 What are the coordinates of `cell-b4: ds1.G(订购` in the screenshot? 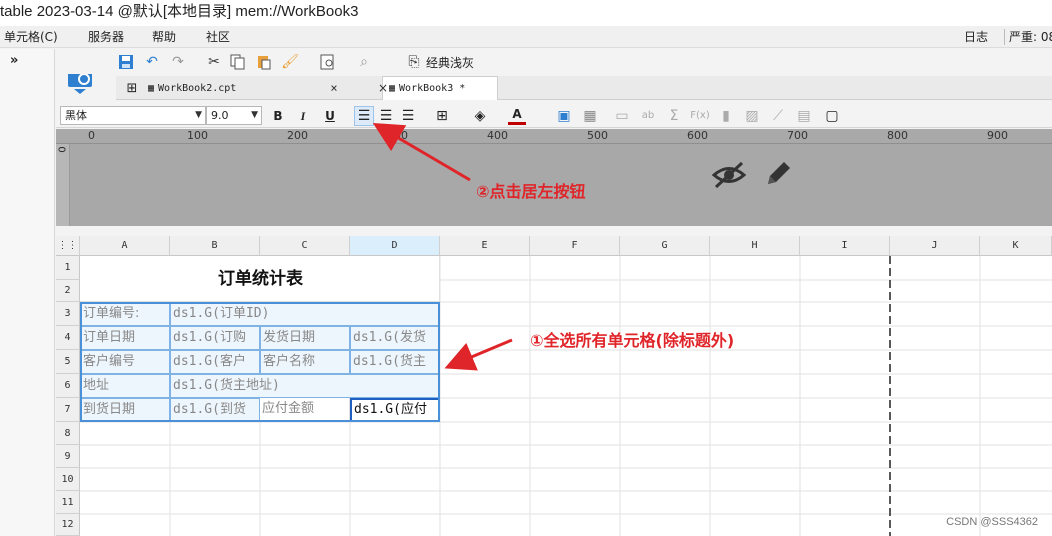 It's located at (215, 338).